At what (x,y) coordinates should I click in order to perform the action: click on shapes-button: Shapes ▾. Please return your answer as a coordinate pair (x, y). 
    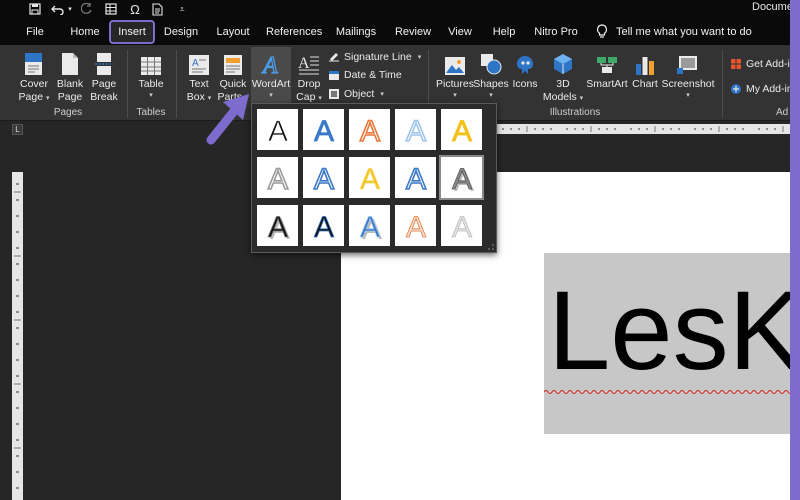
    Looking at the image, I should click on (491, 75).